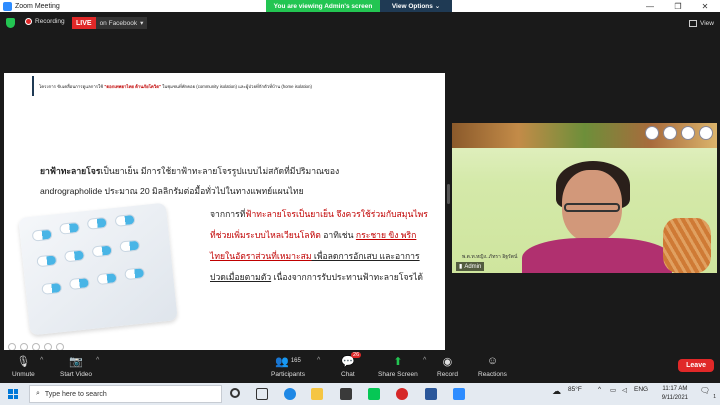 The width and height of the screenshot is (720, 405). I want to click on herb-image, so click(687, 245).